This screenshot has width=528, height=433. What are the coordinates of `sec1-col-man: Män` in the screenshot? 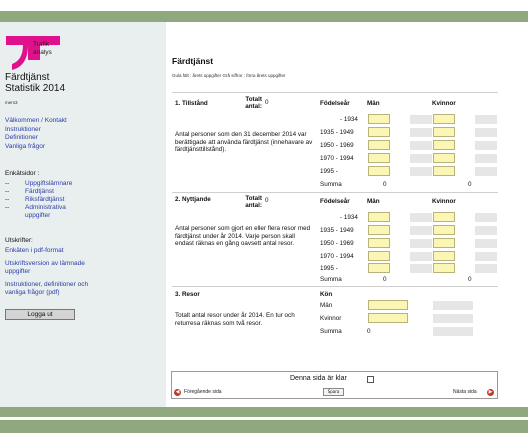 It's located at (373, 103).